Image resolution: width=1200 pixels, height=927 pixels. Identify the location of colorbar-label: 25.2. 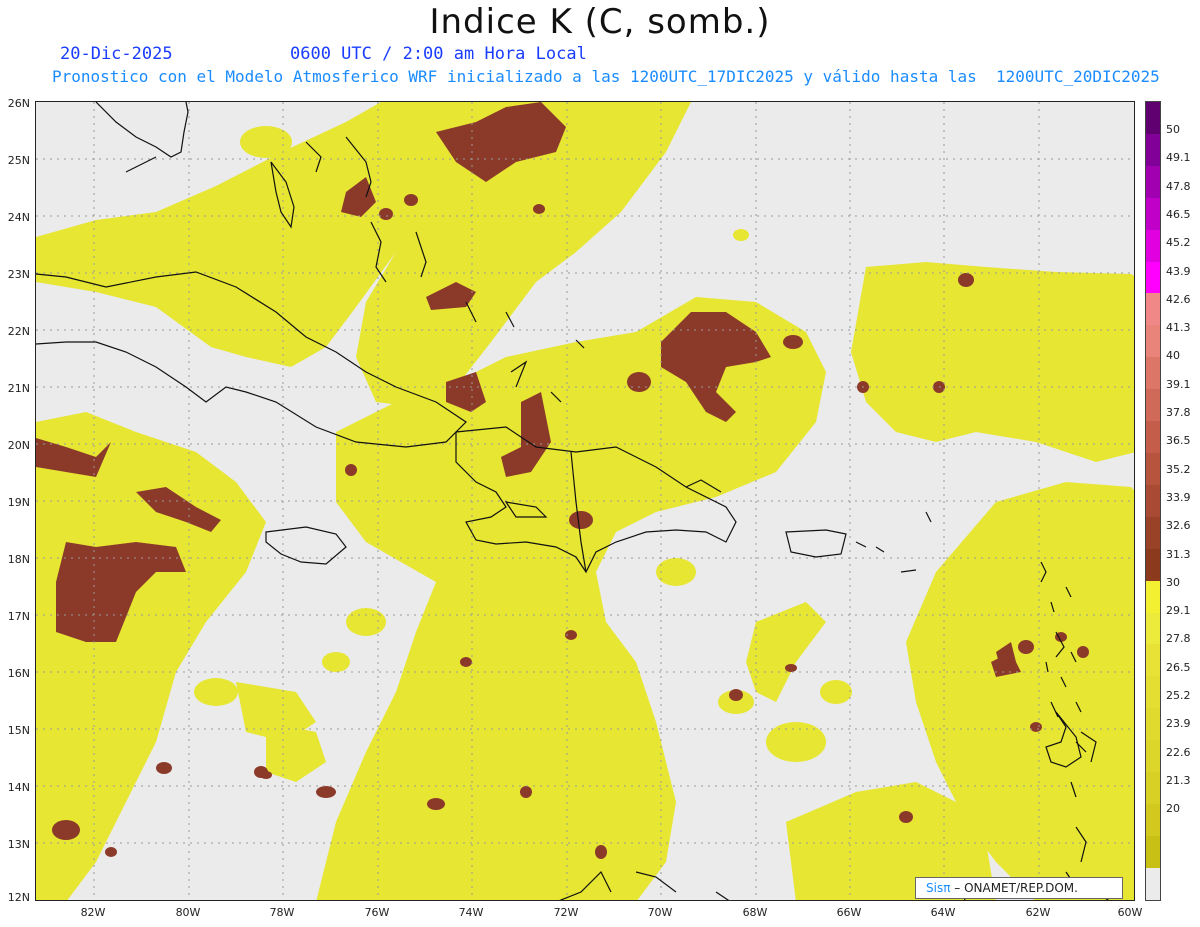
(1178, 695).